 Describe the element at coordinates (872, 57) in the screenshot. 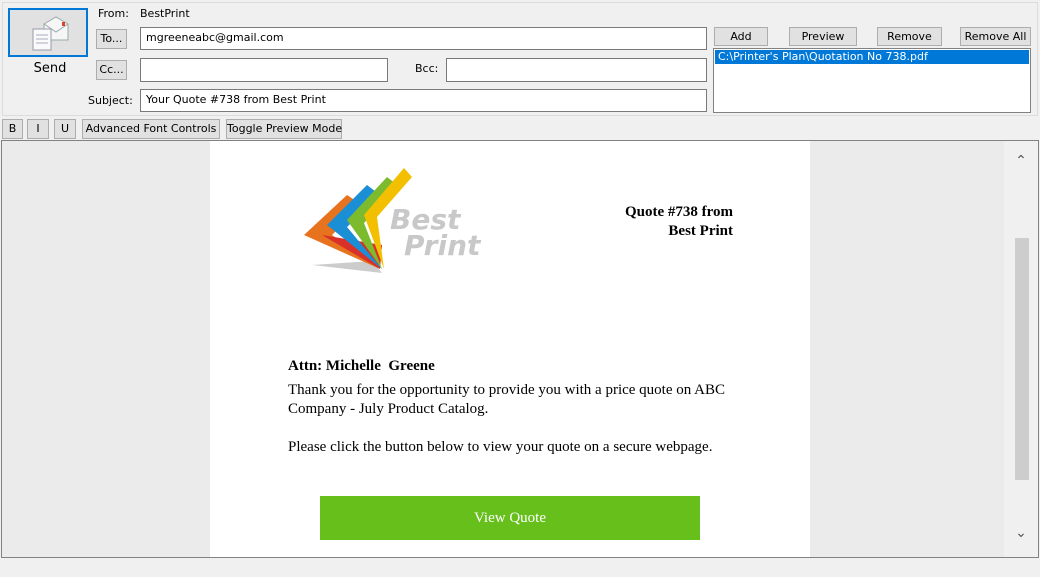

I see `attachment-item: C:\Printer's Plan\Quotation No 738.pdf` at that location.